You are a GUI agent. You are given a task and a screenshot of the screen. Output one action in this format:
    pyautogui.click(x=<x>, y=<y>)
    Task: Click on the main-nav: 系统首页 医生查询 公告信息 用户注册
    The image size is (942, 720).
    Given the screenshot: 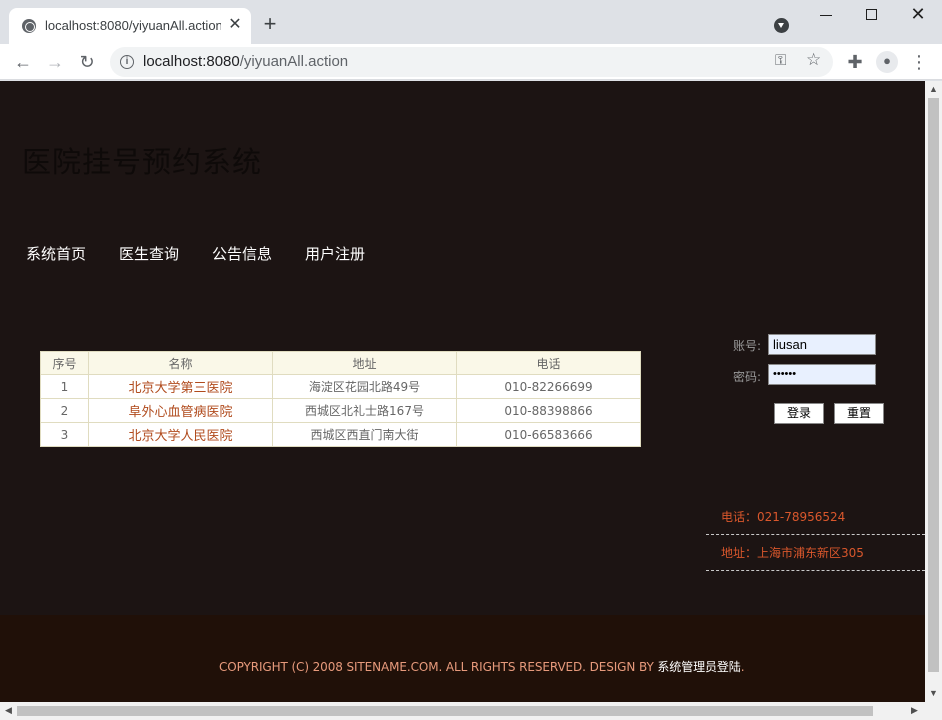 What is the action you would take?
    pyautogui.click(x=212, y=253)
    